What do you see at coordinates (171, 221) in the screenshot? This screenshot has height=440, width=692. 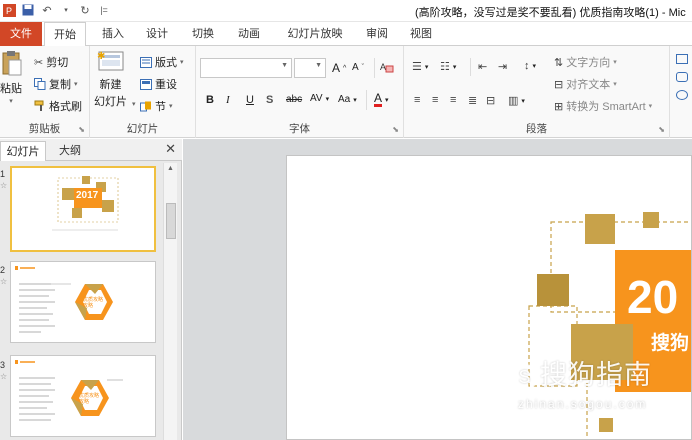 I see `scrollbar-thumb` at bounding box center [171, 221].